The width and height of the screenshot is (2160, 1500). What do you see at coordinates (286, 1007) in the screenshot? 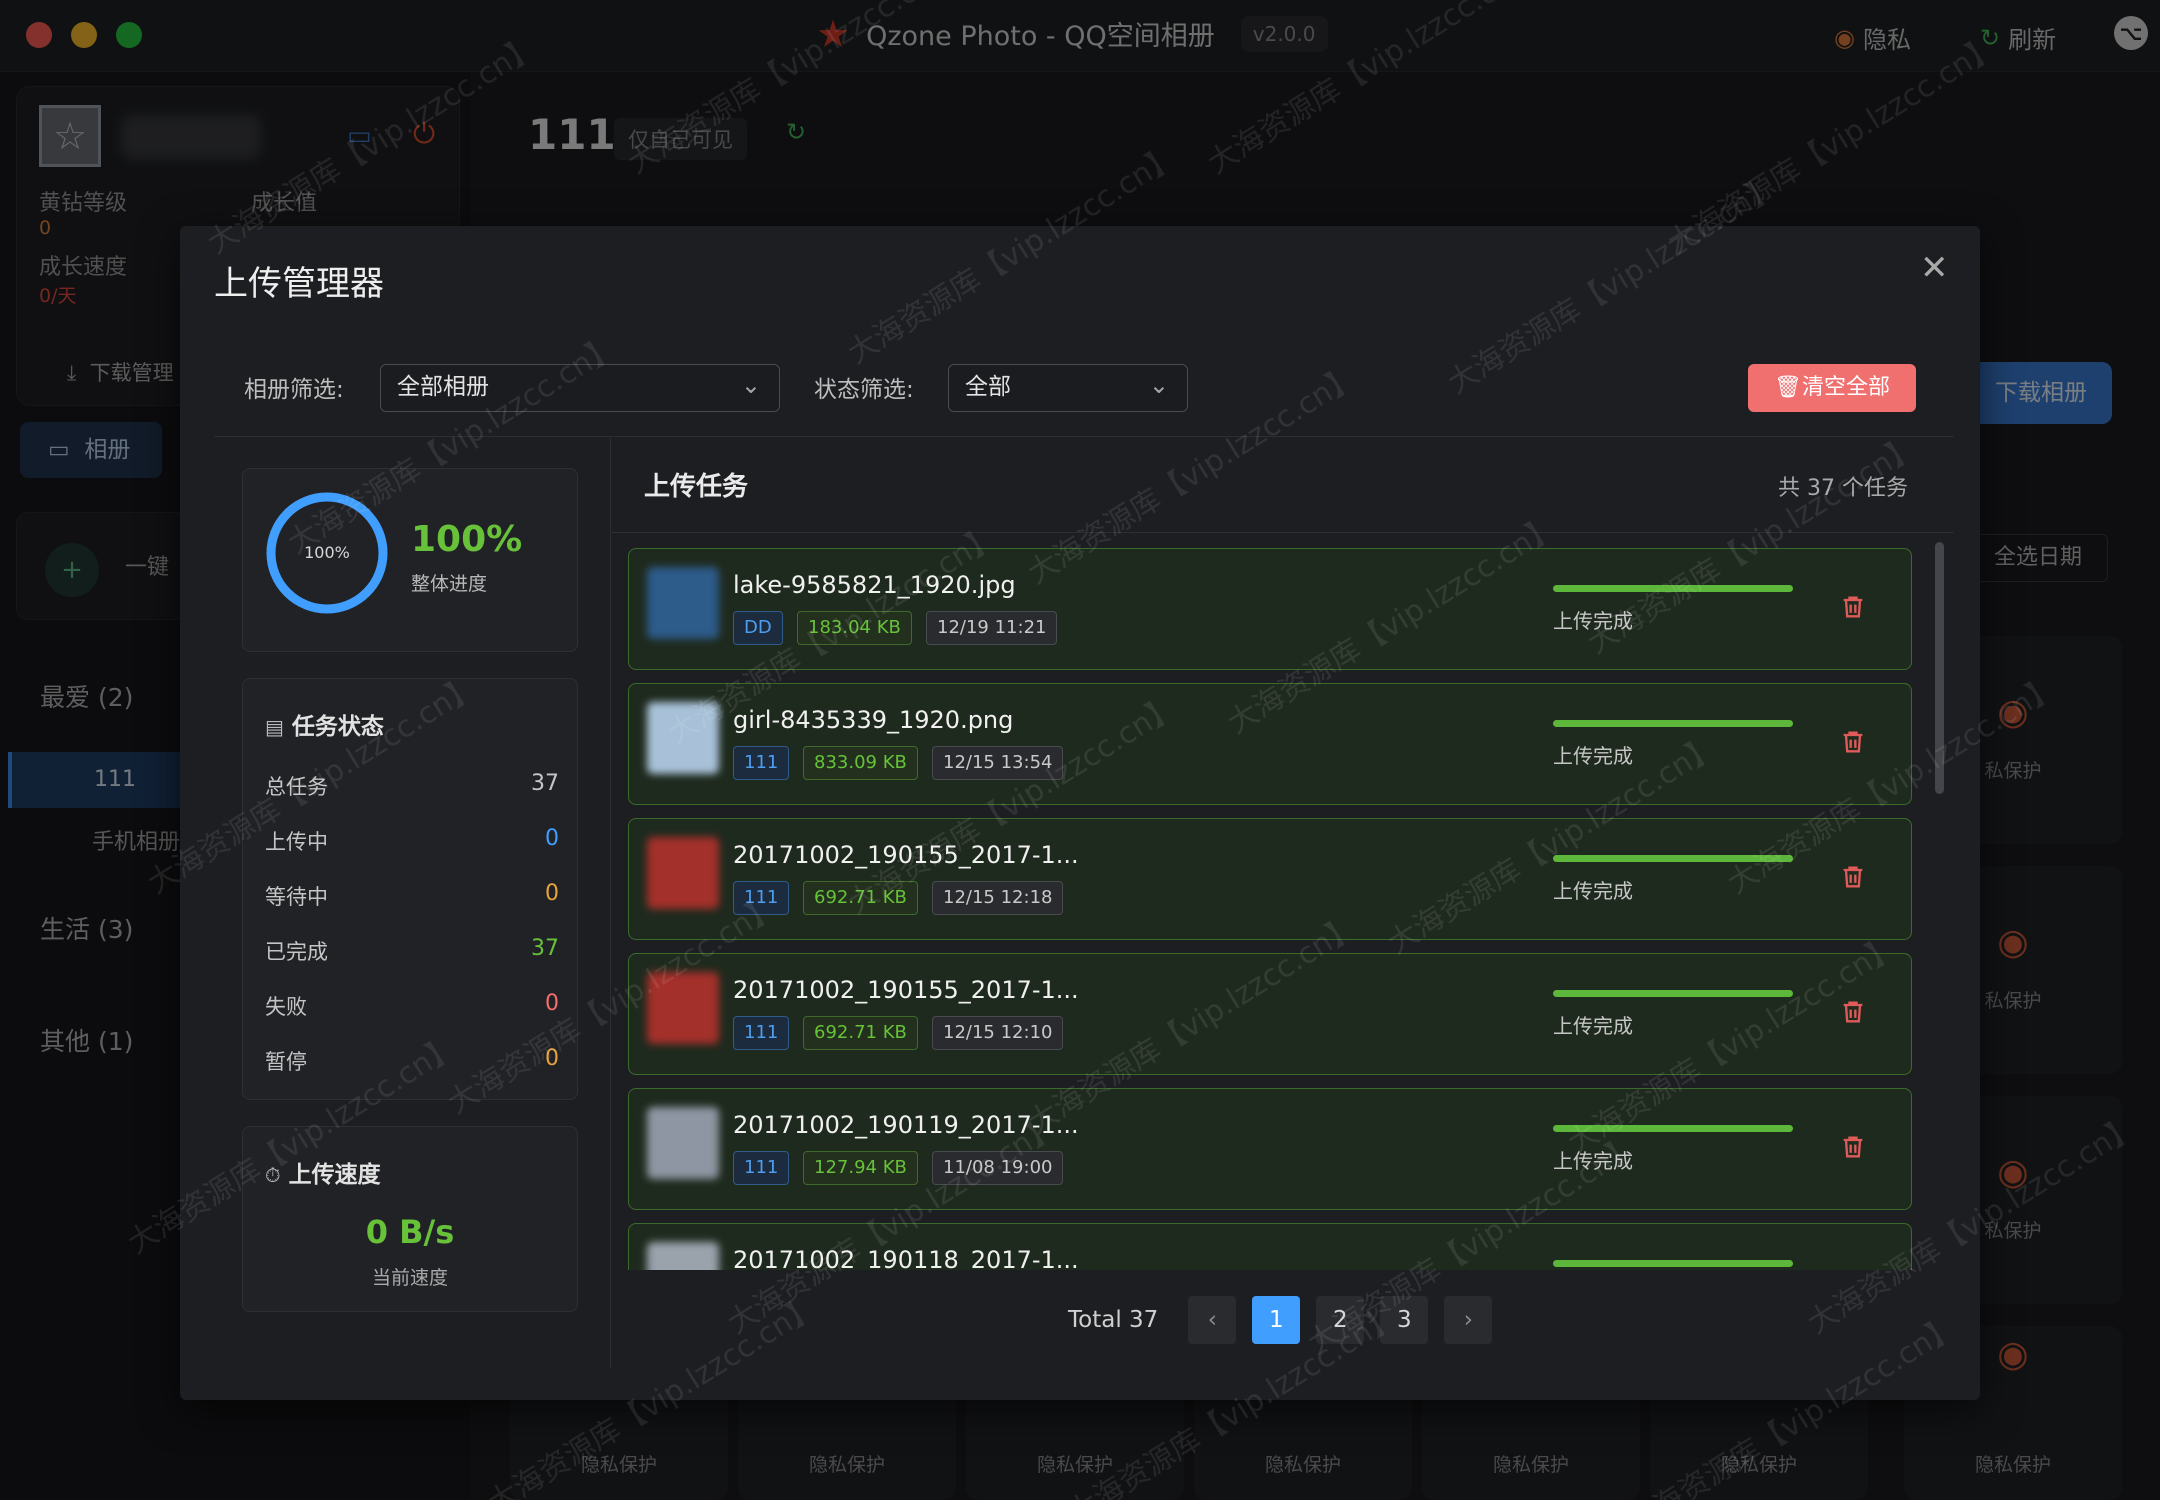
I see `status-row-label: 失败` at bounding box center [286, 1007].